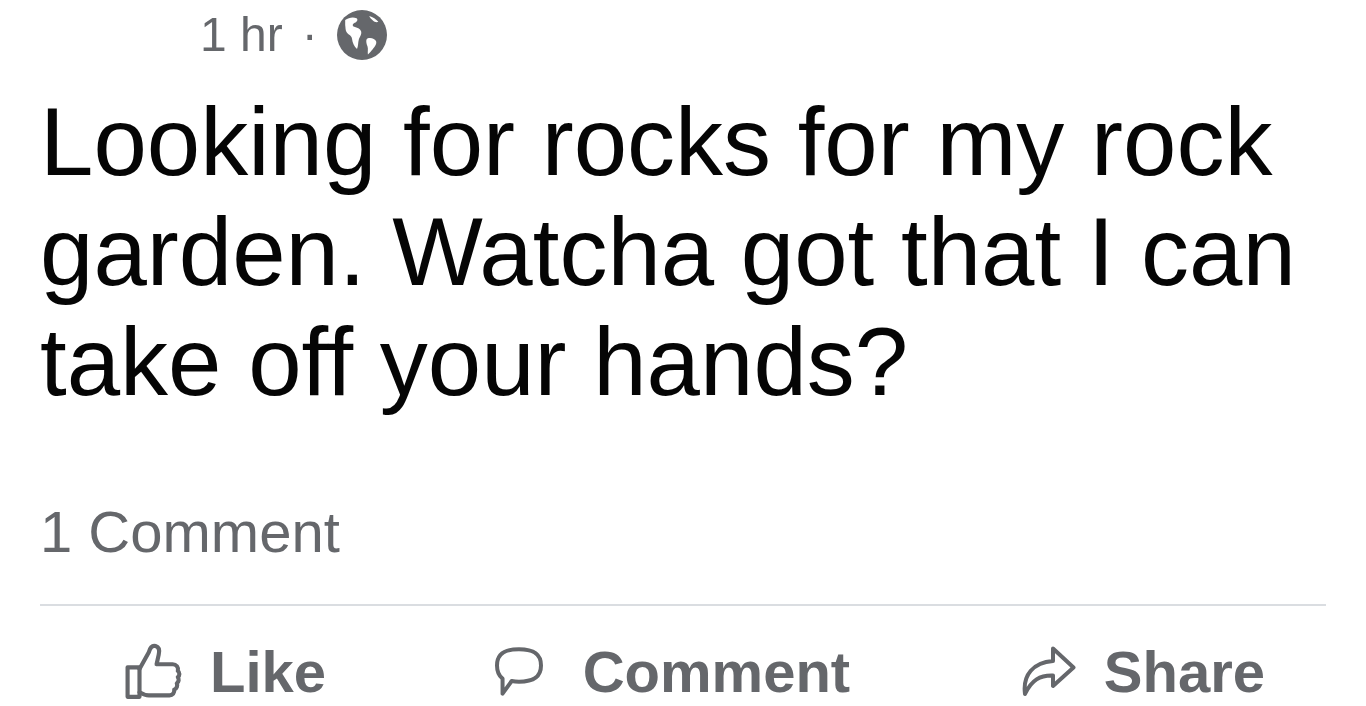 This screenshot has width=1366, height=706. Describe the element at coordinates (190, 532) in the screenshot. I see `comment-count: 1 Comment` at that location.